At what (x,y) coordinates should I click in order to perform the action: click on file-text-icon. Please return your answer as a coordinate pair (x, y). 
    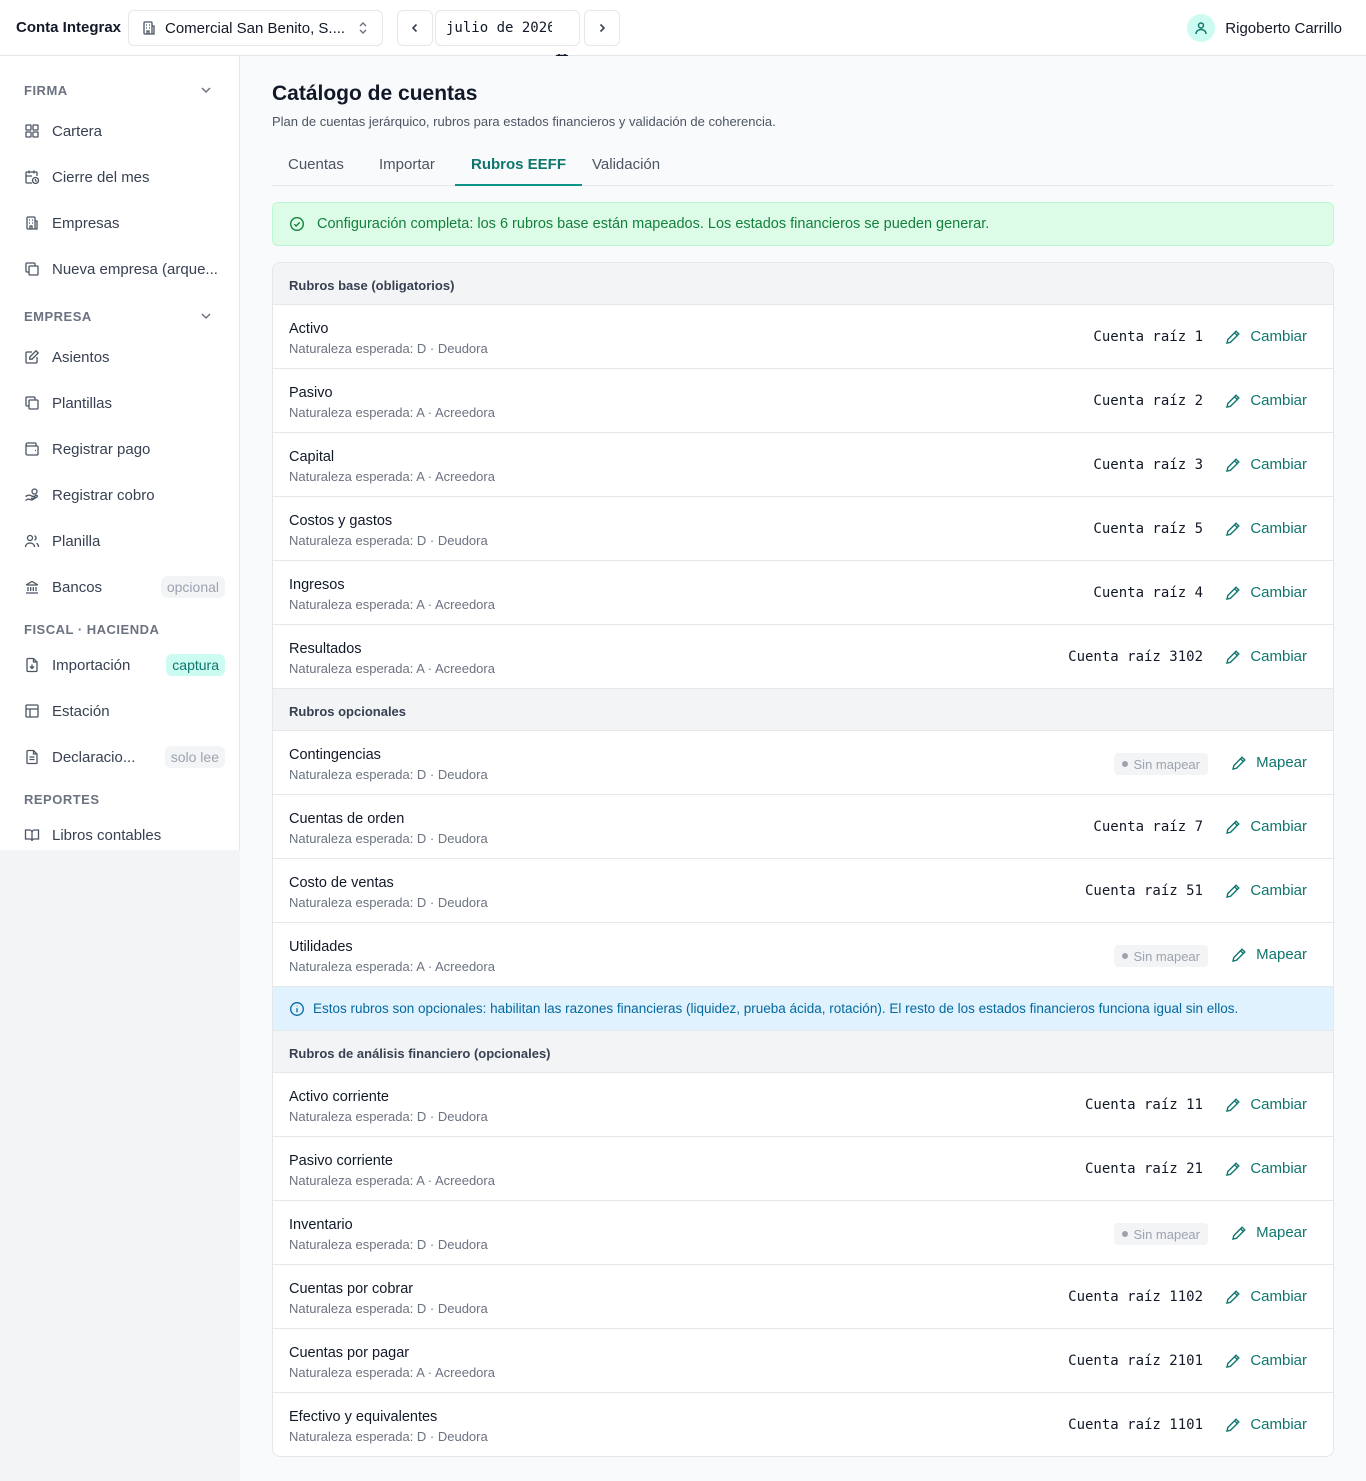
    Looking at the image, I should click on (32, 757).